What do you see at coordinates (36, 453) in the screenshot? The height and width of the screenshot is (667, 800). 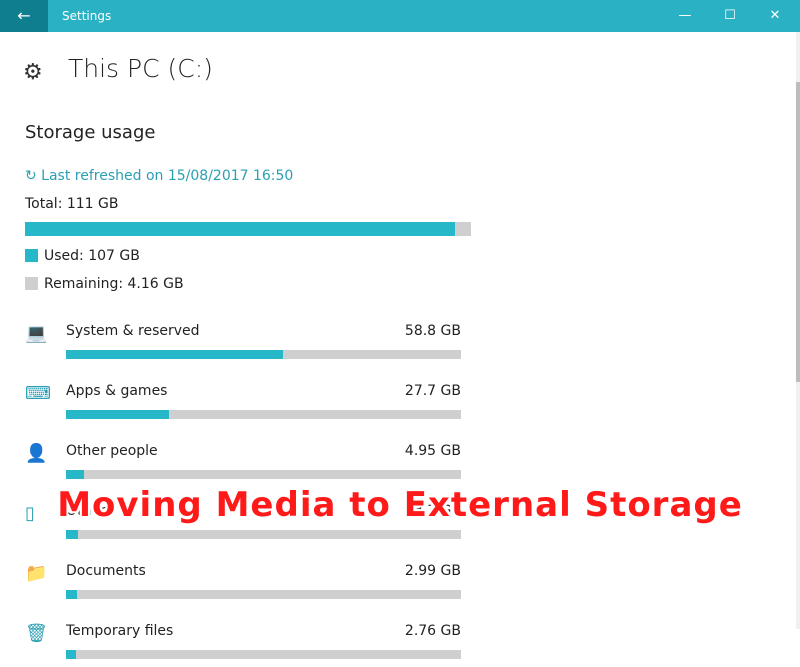 I see `person-icon: 👤` at bounding box center [36, 453].